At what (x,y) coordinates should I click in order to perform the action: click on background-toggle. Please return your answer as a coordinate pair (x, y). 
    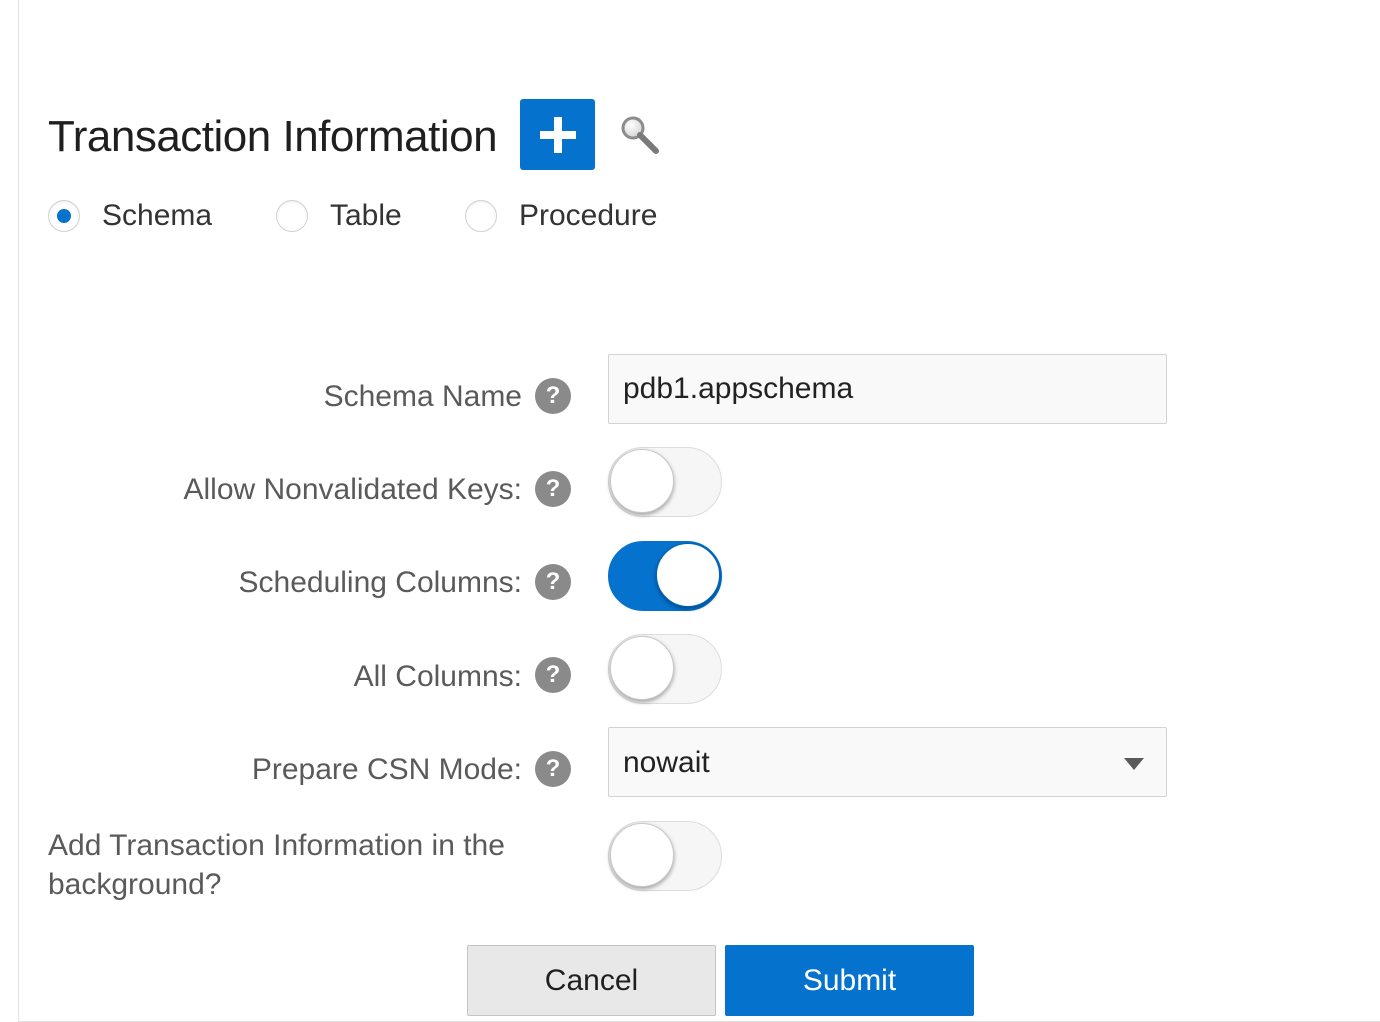
    Looking at the image, I should click on (665, 856).